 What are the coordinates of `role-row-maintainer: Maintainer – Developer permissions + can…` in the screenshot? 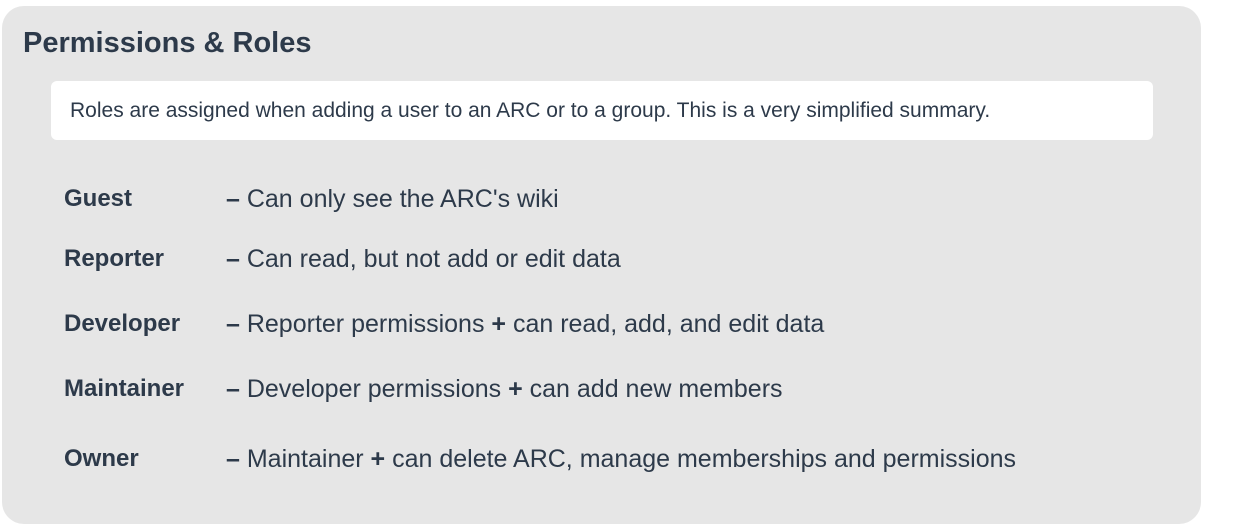 It's located at (423, 389).